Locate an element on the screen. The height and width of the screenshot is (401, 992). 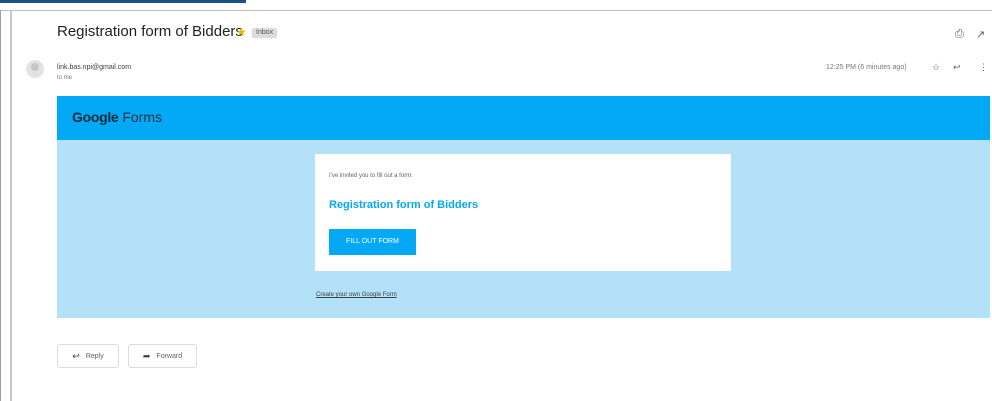
form-title-link: Registration form of Bidders is located at coordinates (403, 205).